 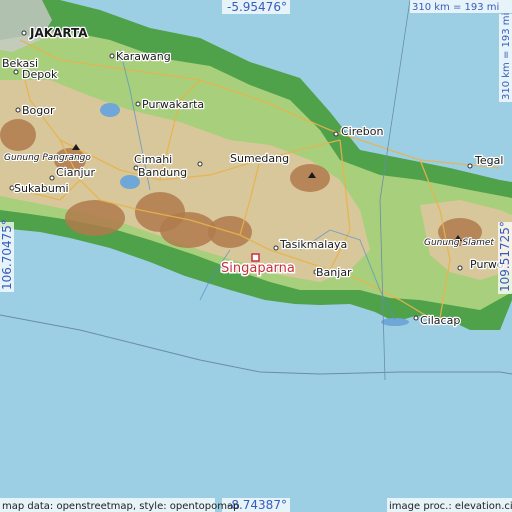 What do you see at coordinates (455, 7) in the screenshot?
I see `scale-top: 310 km = 193 mi` at bounding box center [455, 7].